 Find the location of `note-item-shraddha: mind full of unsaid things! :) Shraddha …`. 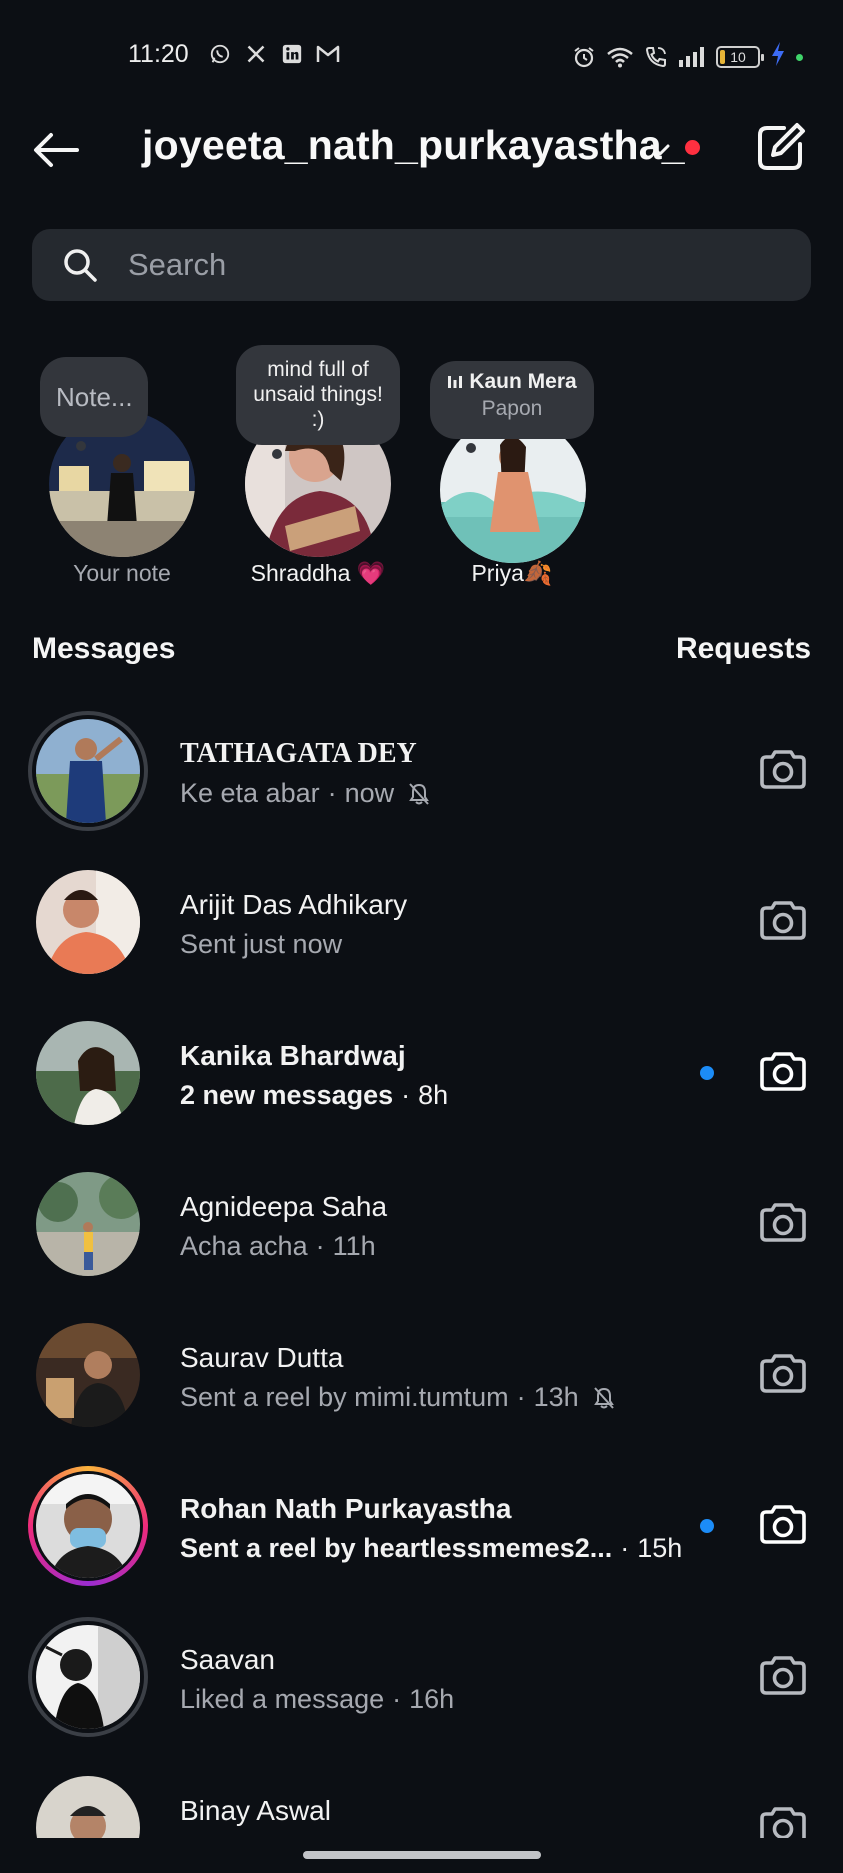

note-item-shraddha: mind full of unsaid things! :) Shraddha … is located at coordinates (318, 470).